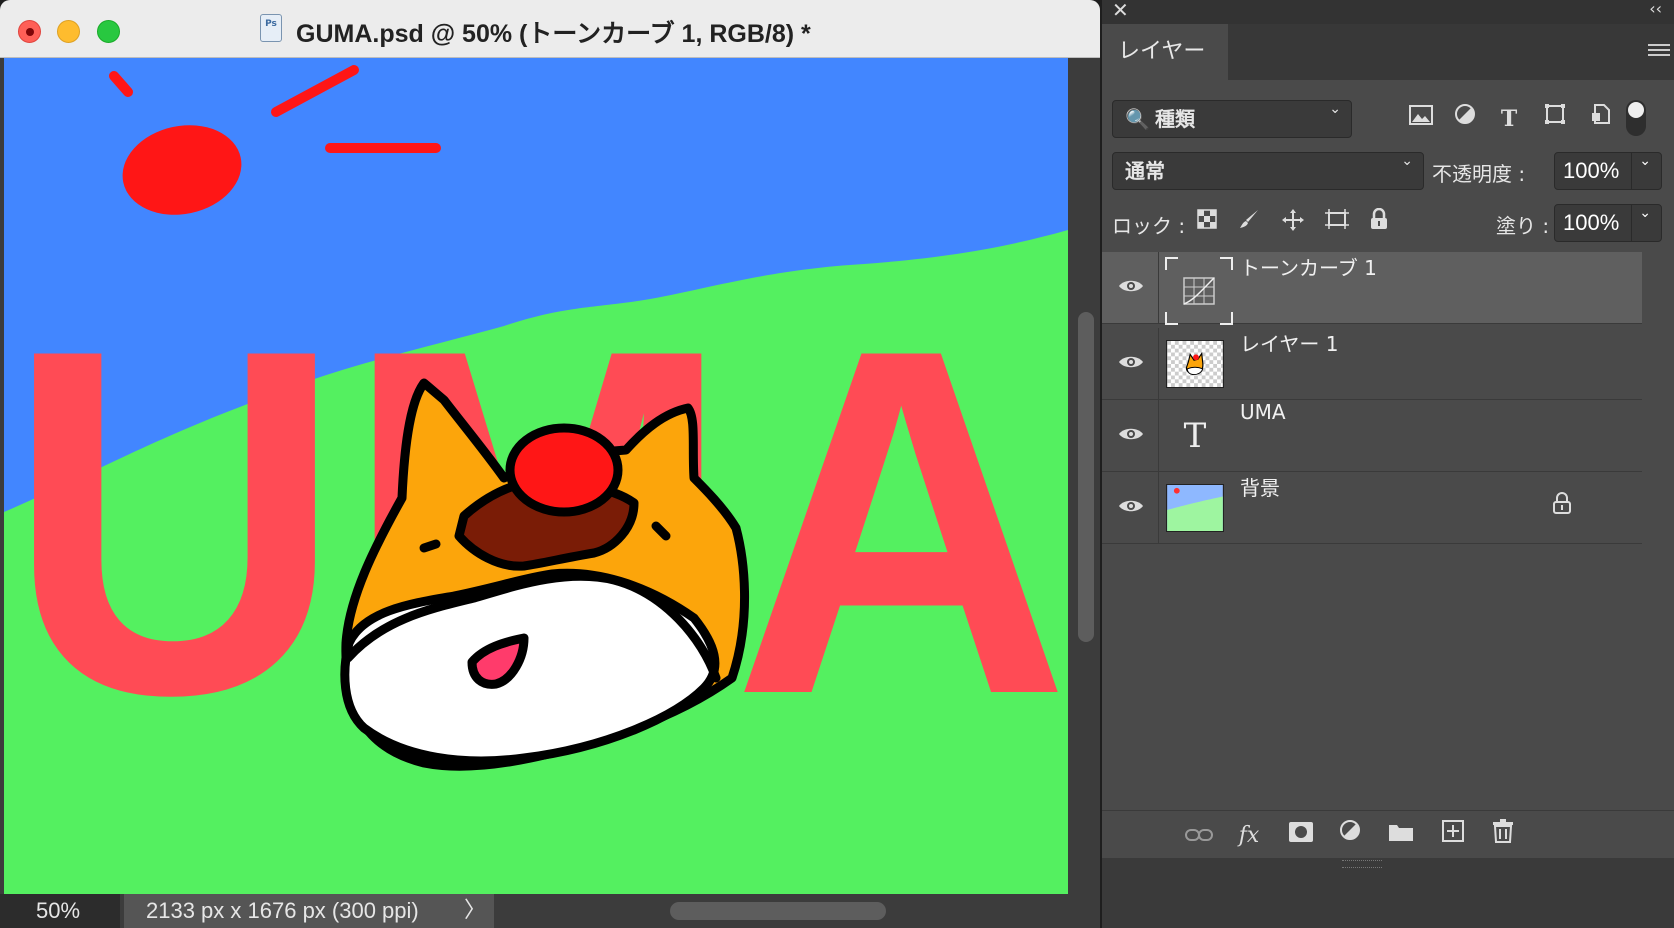 This screenshot has width=1674, height=928. Describe the element at coordinates (1249, 836) in the screenshot. I see `fx-icon: fx` at that location.